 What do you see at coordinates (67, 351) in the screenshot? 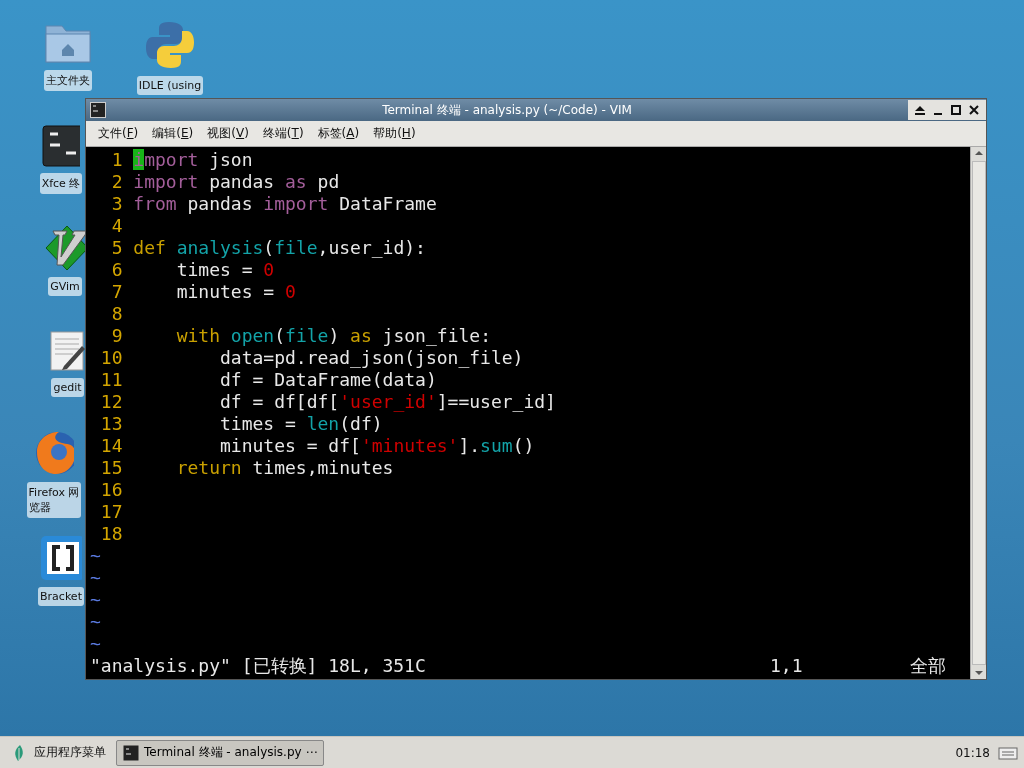
I see `notepad-pencil-icon` at bounding box center [67, 351].